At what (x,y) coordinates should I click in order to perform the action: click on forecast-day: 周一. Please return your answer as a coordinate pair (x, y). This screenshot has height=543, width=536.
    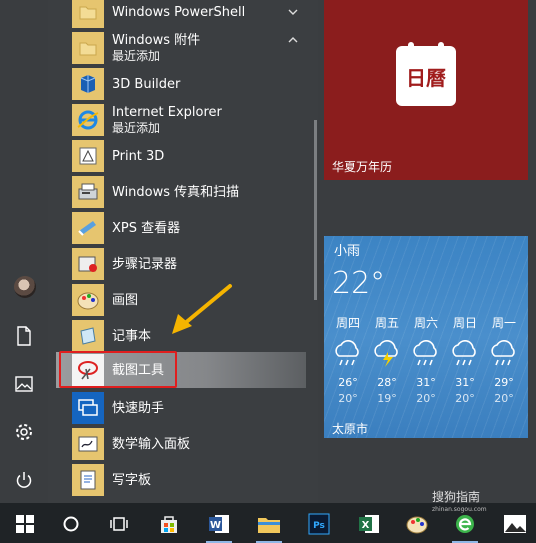
    Looking at the image, I should click on (503, 323).